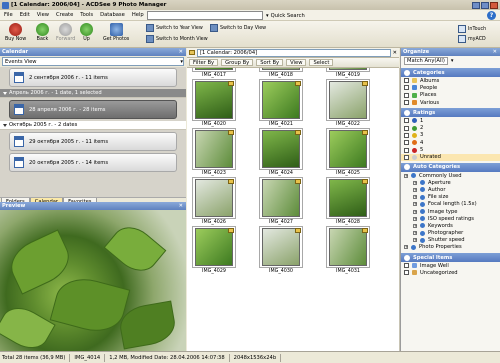  Describe the element at coordinates (43, 15) in the screenshot. I see `menu-view: View` at that location.